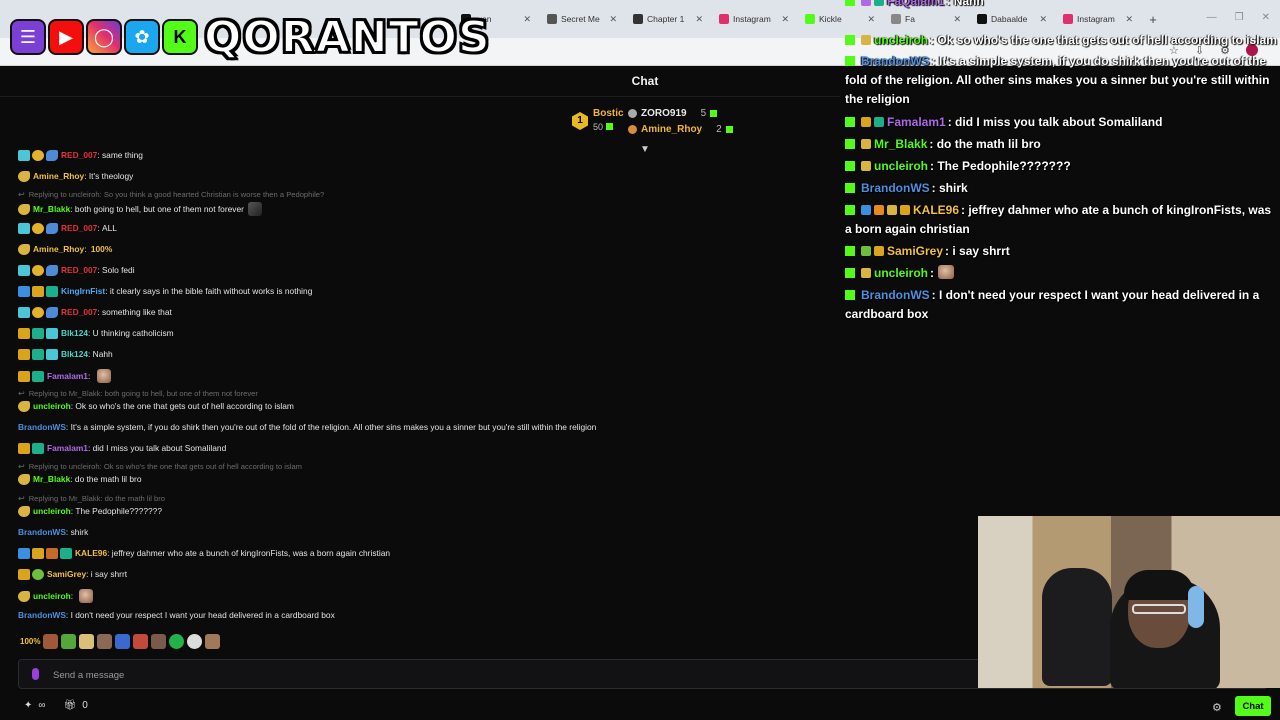  What do you see at coordinates (90, 511) in the screenshot?
I see `chat-message: uncleiroh: The Pedophile???????` at bounding box center [90, 511].